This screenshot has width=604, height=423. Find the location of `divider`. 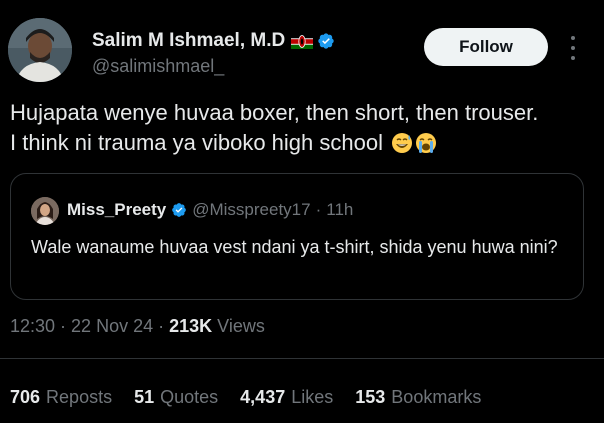

divider is located at coordinates (302, 358).